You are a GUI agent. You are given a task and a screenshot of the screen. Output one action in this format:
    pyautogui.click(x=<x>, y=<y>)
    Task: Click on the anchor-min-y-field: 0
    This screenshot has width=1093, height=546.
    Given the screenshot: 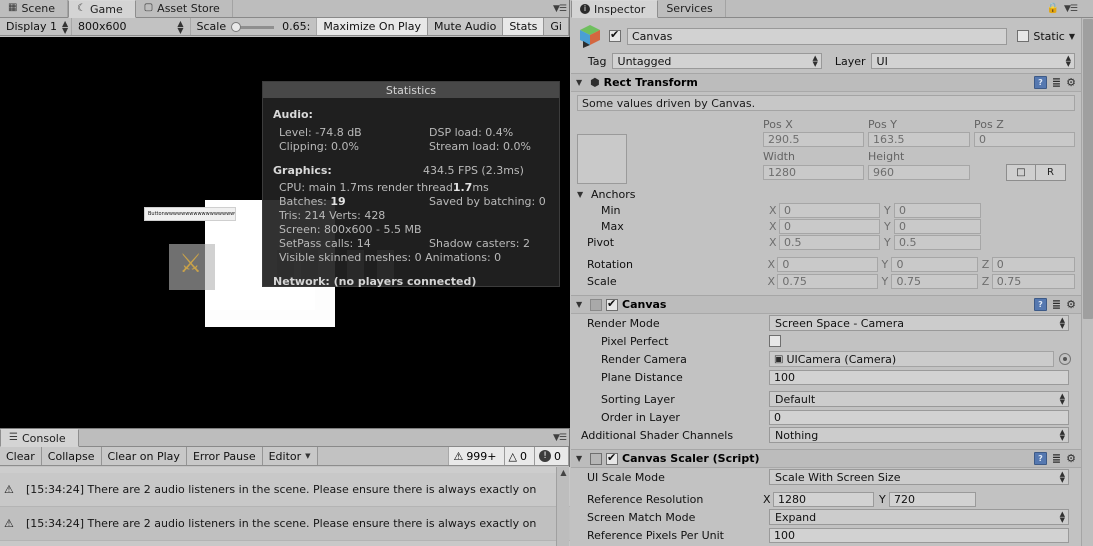 What is the action you would take?
    pyautogui.click(x=937, y=210)
    